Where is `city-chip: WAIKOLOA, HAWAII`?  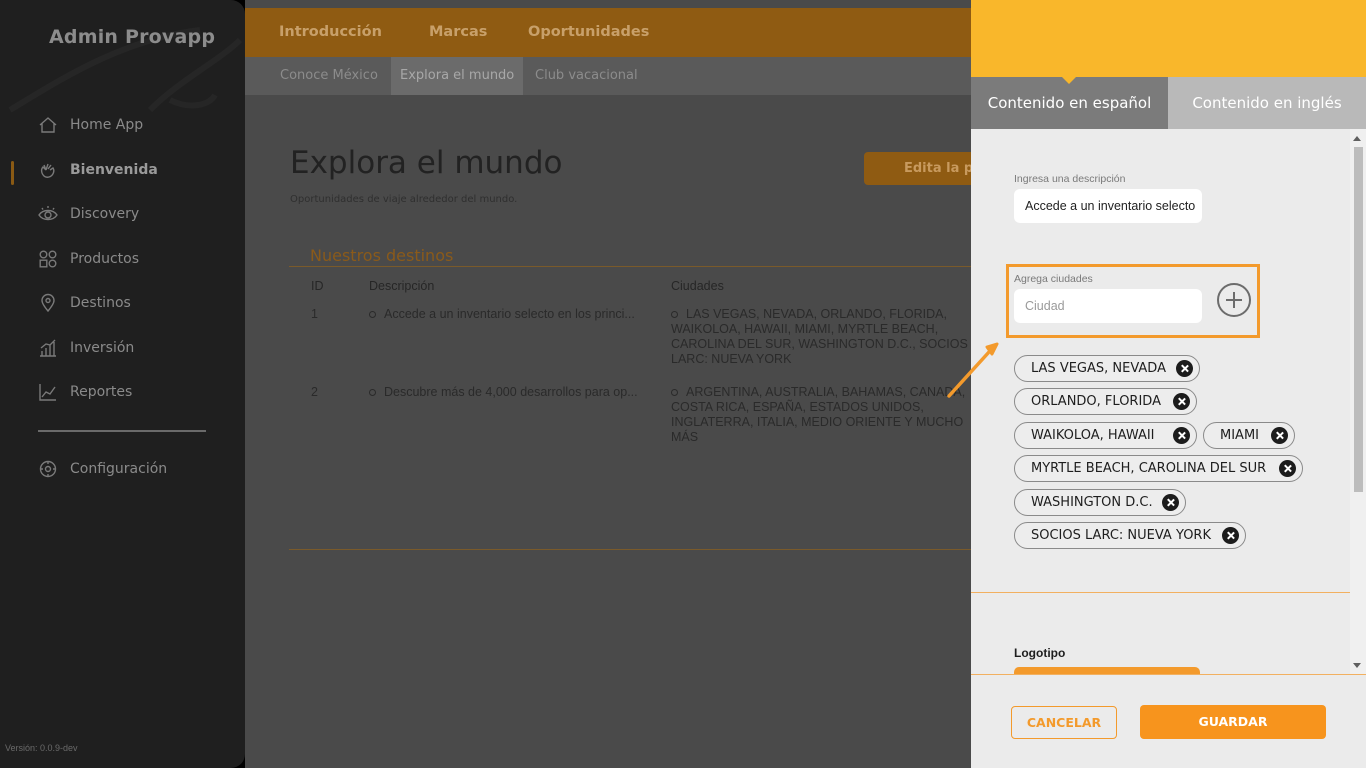 city-chip: WAIKOLOA, HAWAII is located at coordinates (1105, 435).